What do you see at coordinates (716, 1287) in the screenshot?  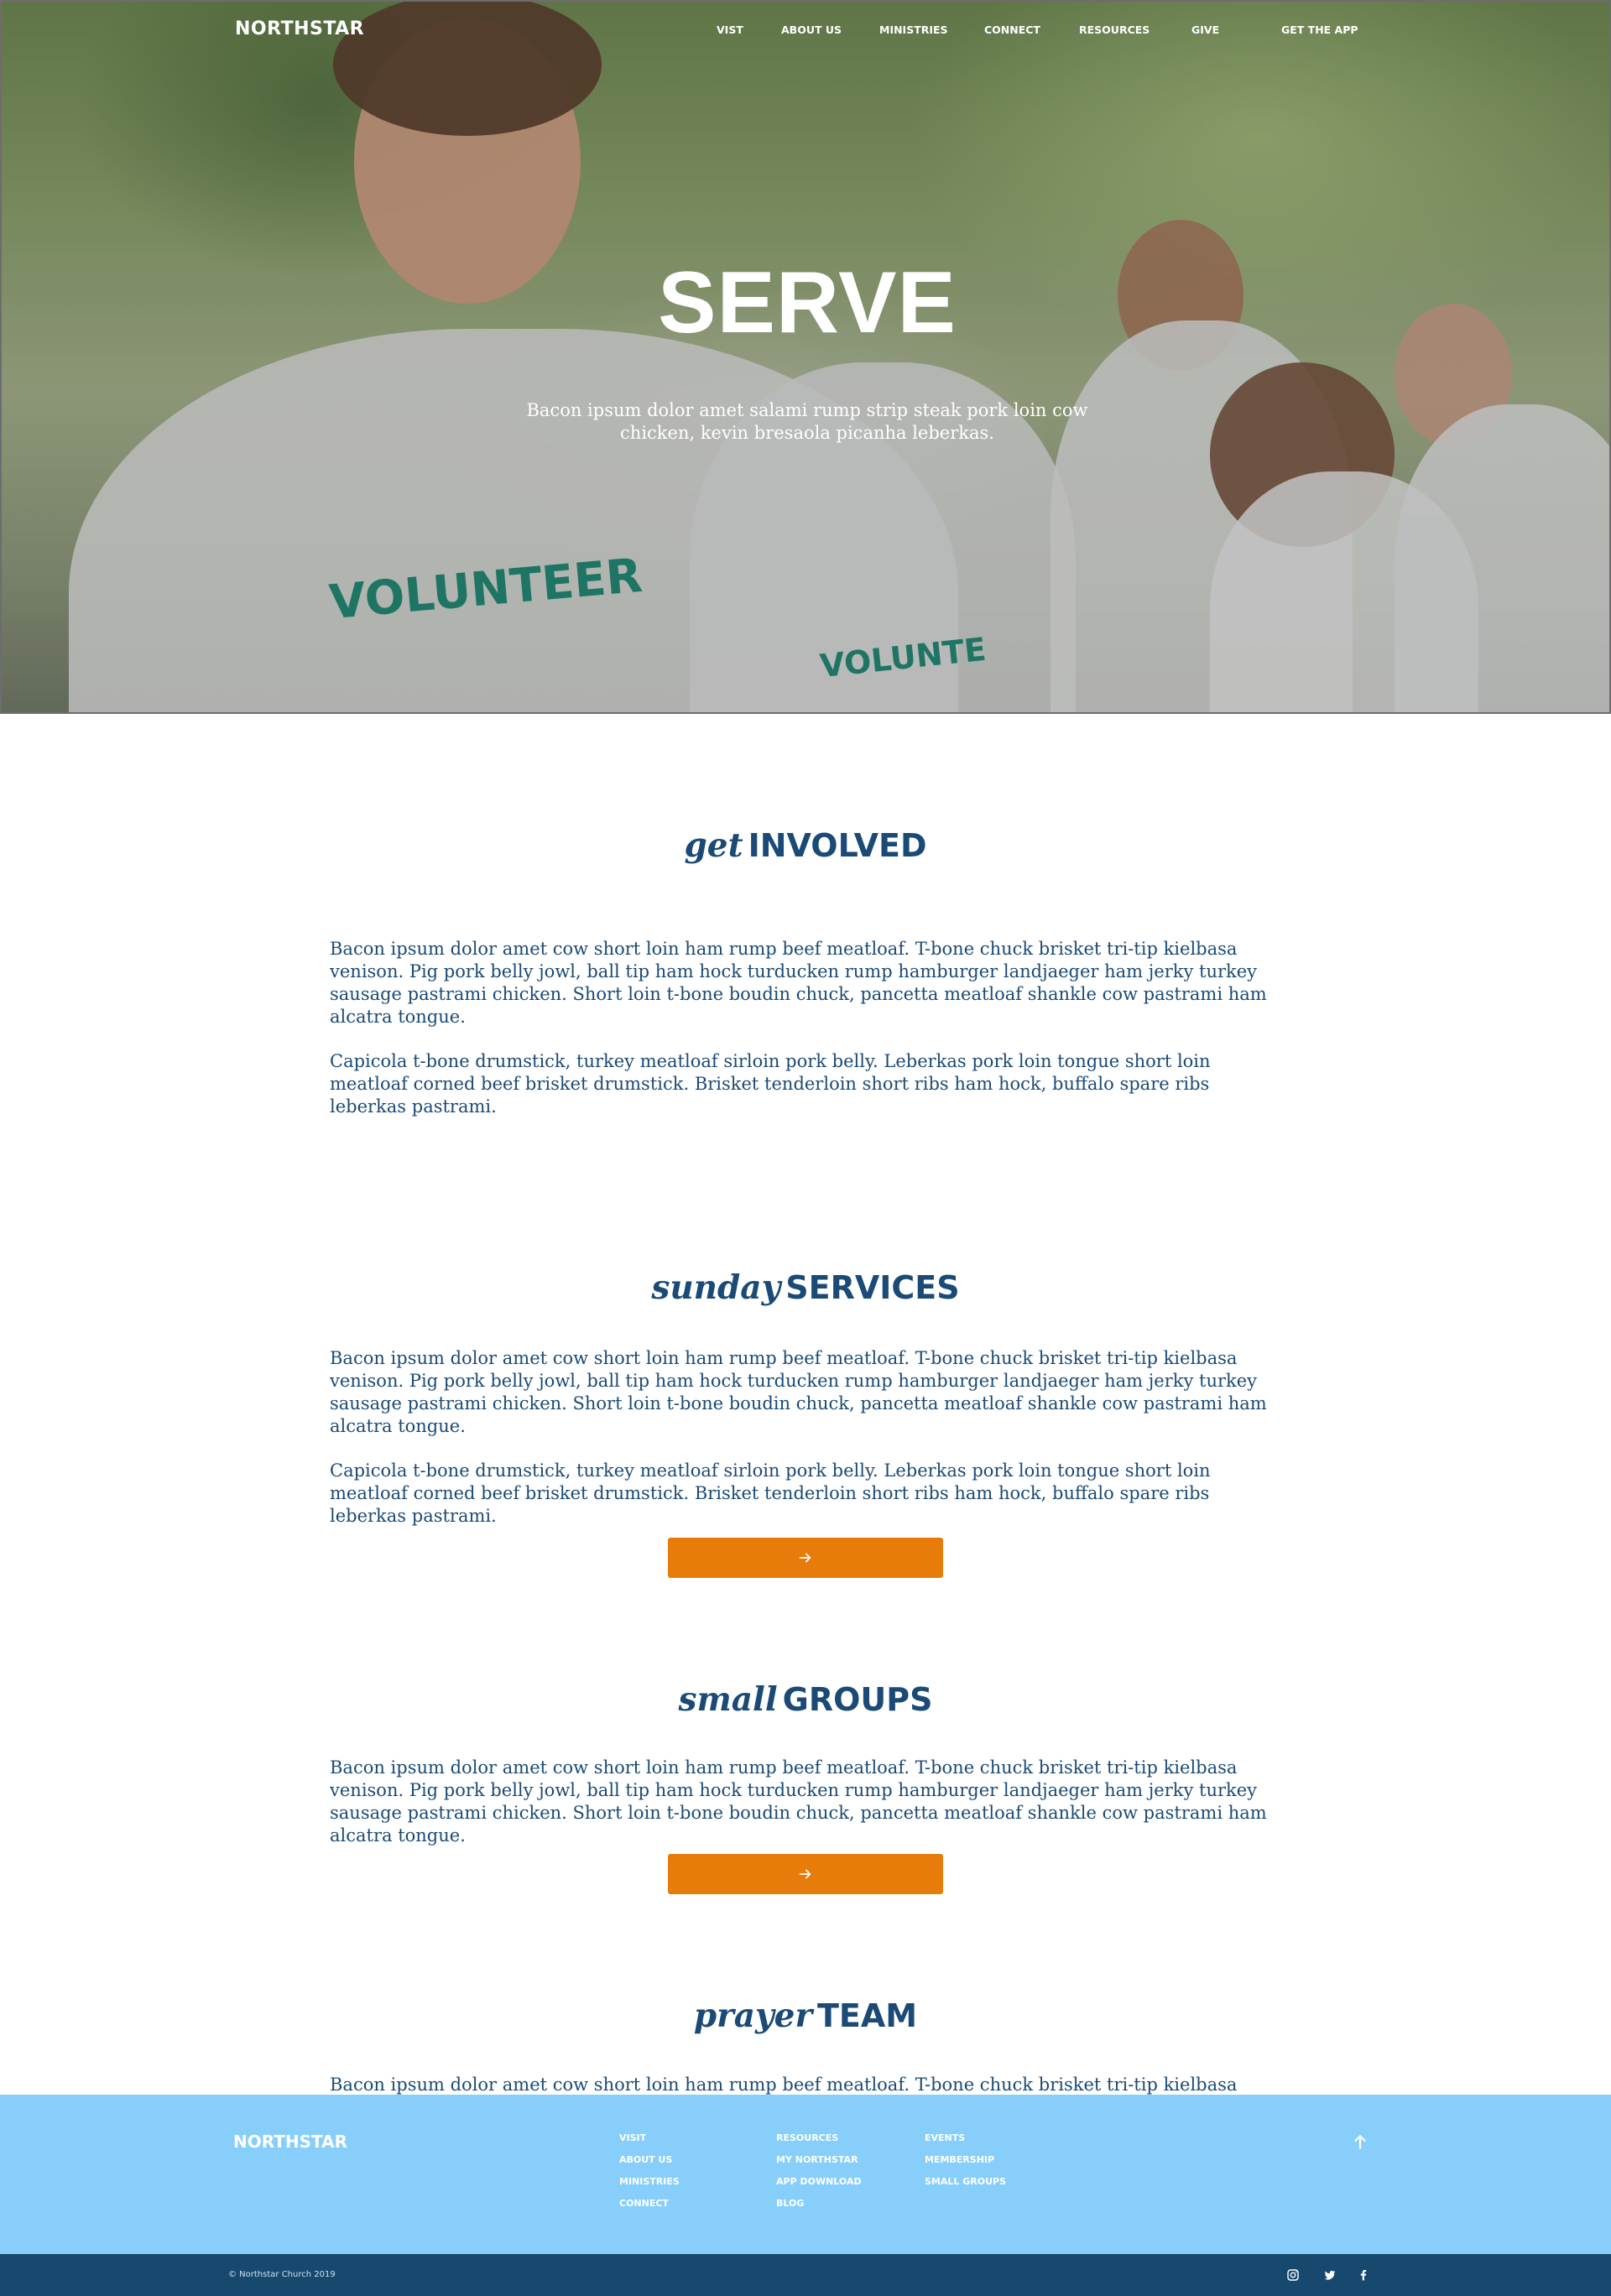 I see `section-title-lead: sunday` at bounding box center [716, 1287].